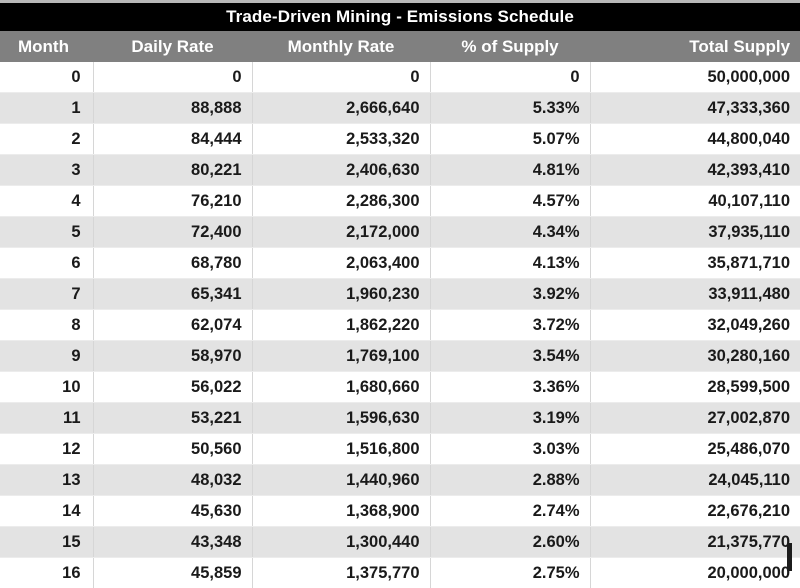 The image size is (800, 588). What do you see at coordinates (341, 170) in the screenshot?
I see `cell-monthly: 2,406,630` at bounding box center [341, 170].